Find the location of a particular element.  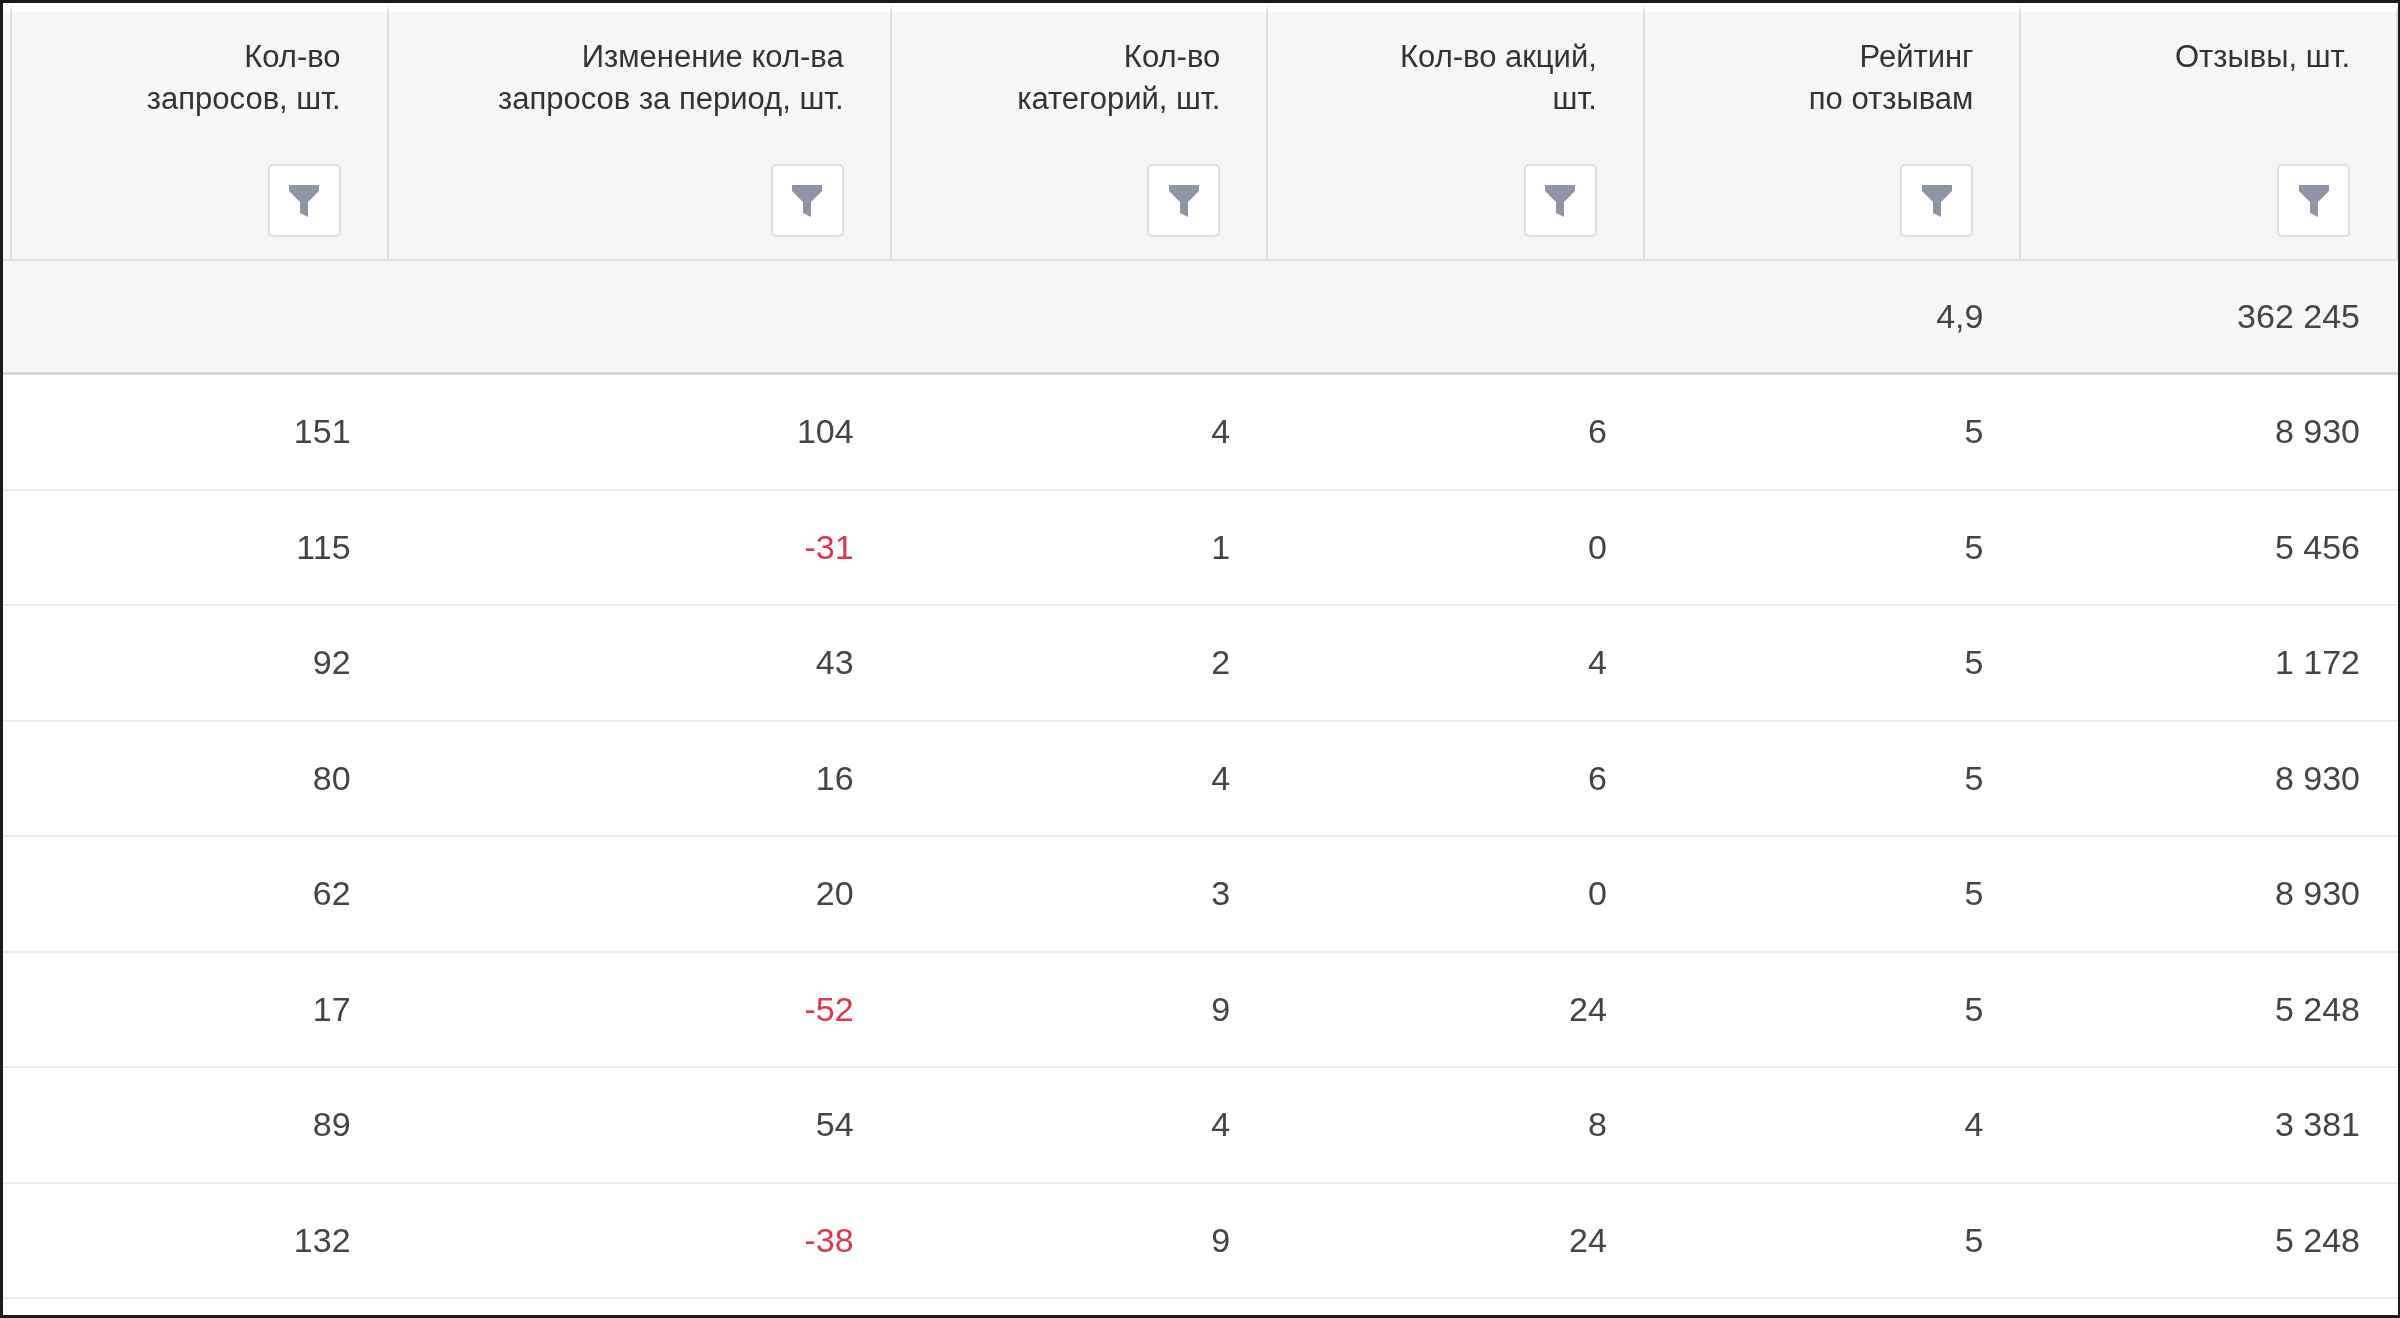

table-cell: 3 is located at coordinates (1221, 894).